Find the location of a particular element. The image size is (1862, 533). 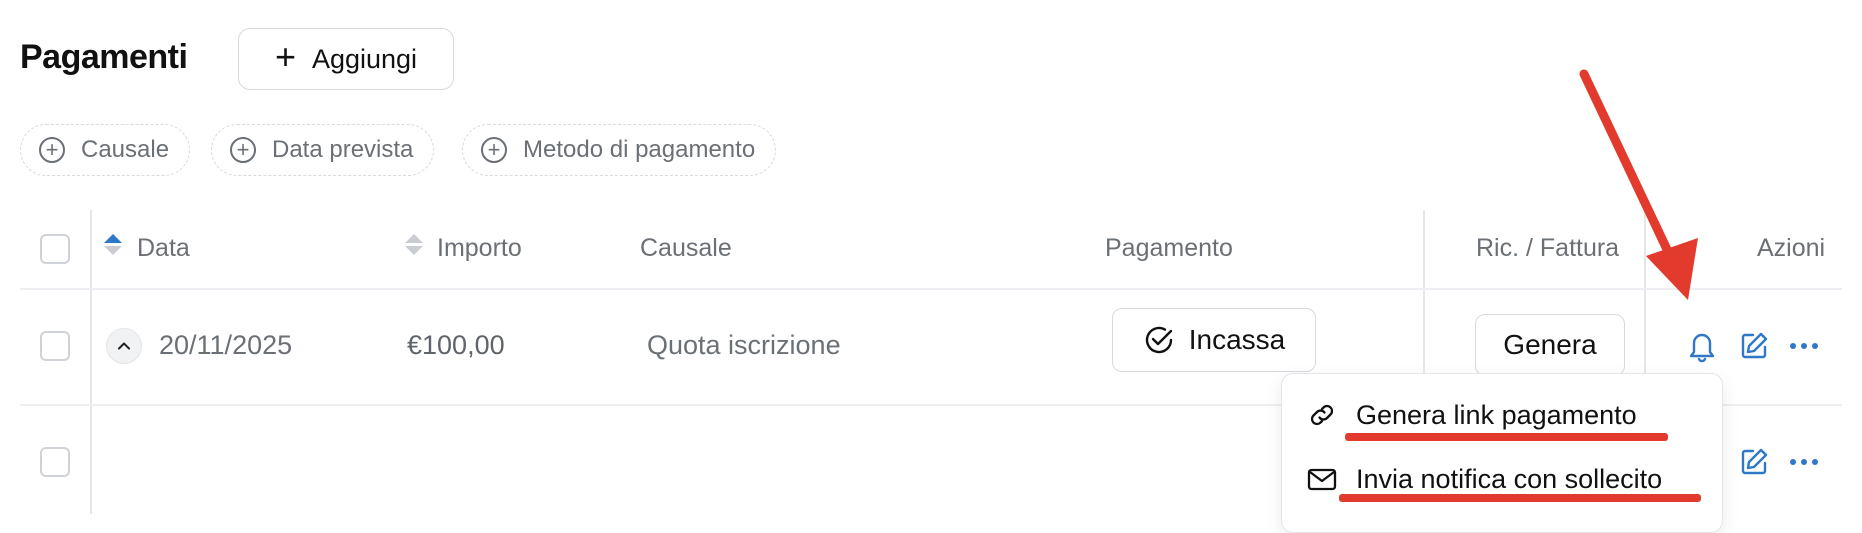

filter-chip-metodo-pagamento: + Metodo di pagamento is located at coordinates (619, 150).